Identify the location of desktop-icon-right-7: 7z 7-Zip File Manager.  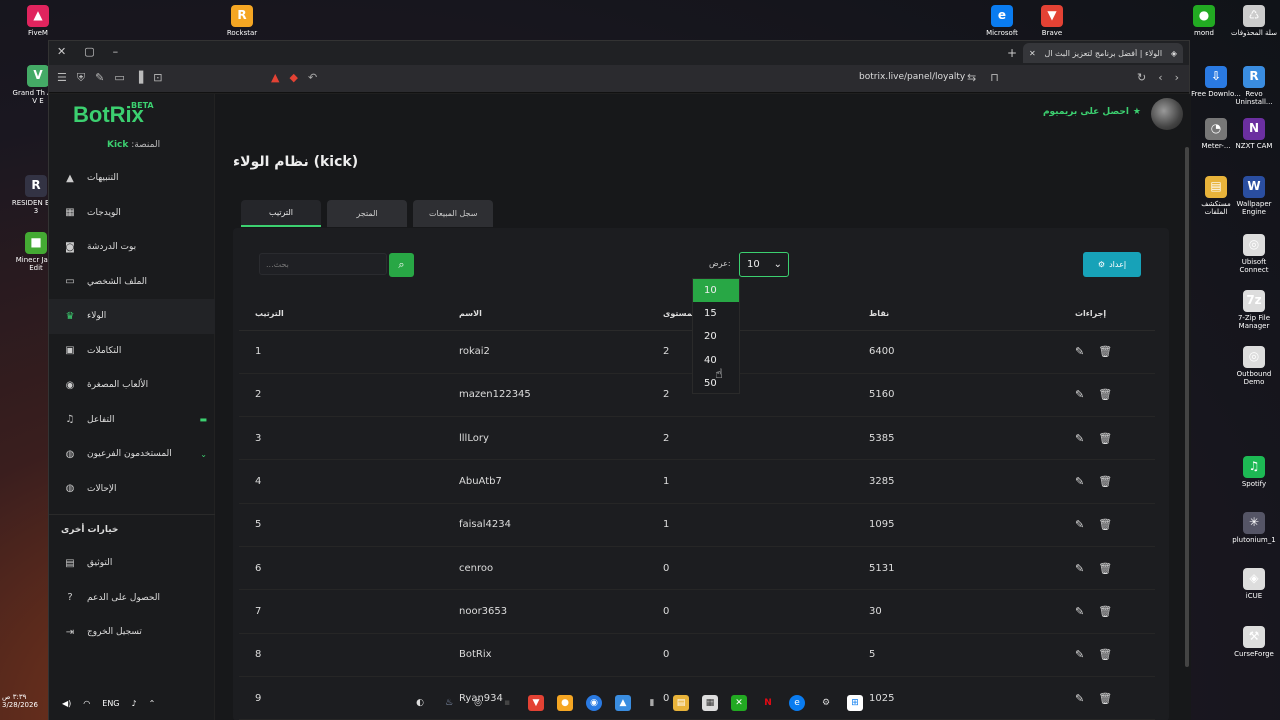
(1254, 310).